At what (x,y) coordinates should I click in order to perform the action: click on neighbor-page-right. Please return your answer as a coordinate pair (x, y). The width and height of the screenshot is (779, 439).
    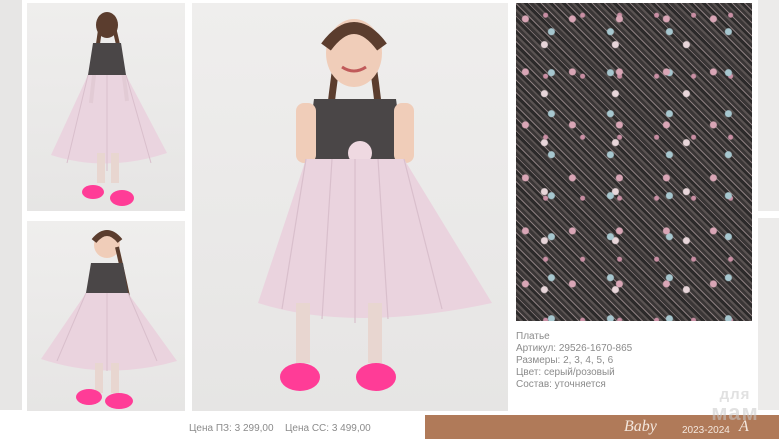
    Looking at the image, I should click on (768, 205).